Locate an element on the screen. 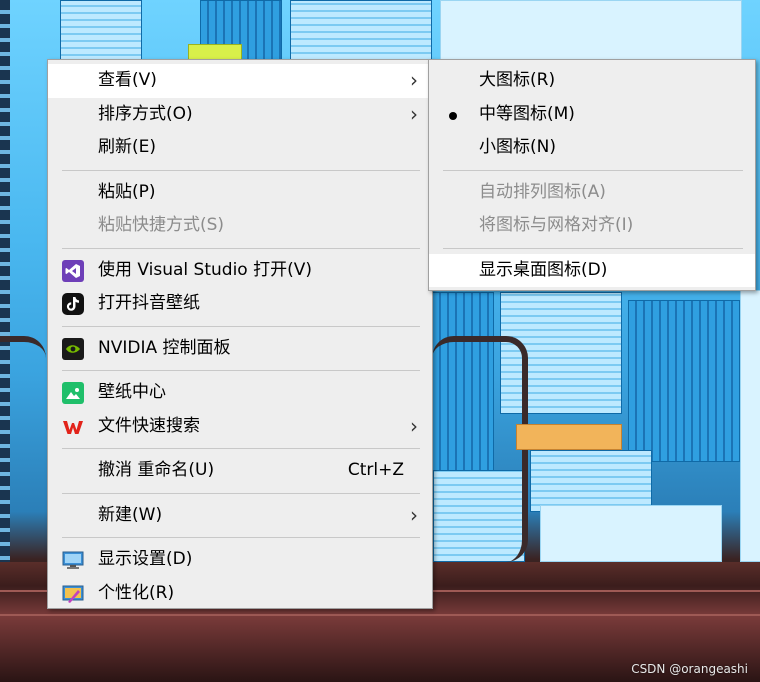 The width and height of the screenshot is (760, 682). menu-item-label: 新建(W) is located at coordinates (130, 514).